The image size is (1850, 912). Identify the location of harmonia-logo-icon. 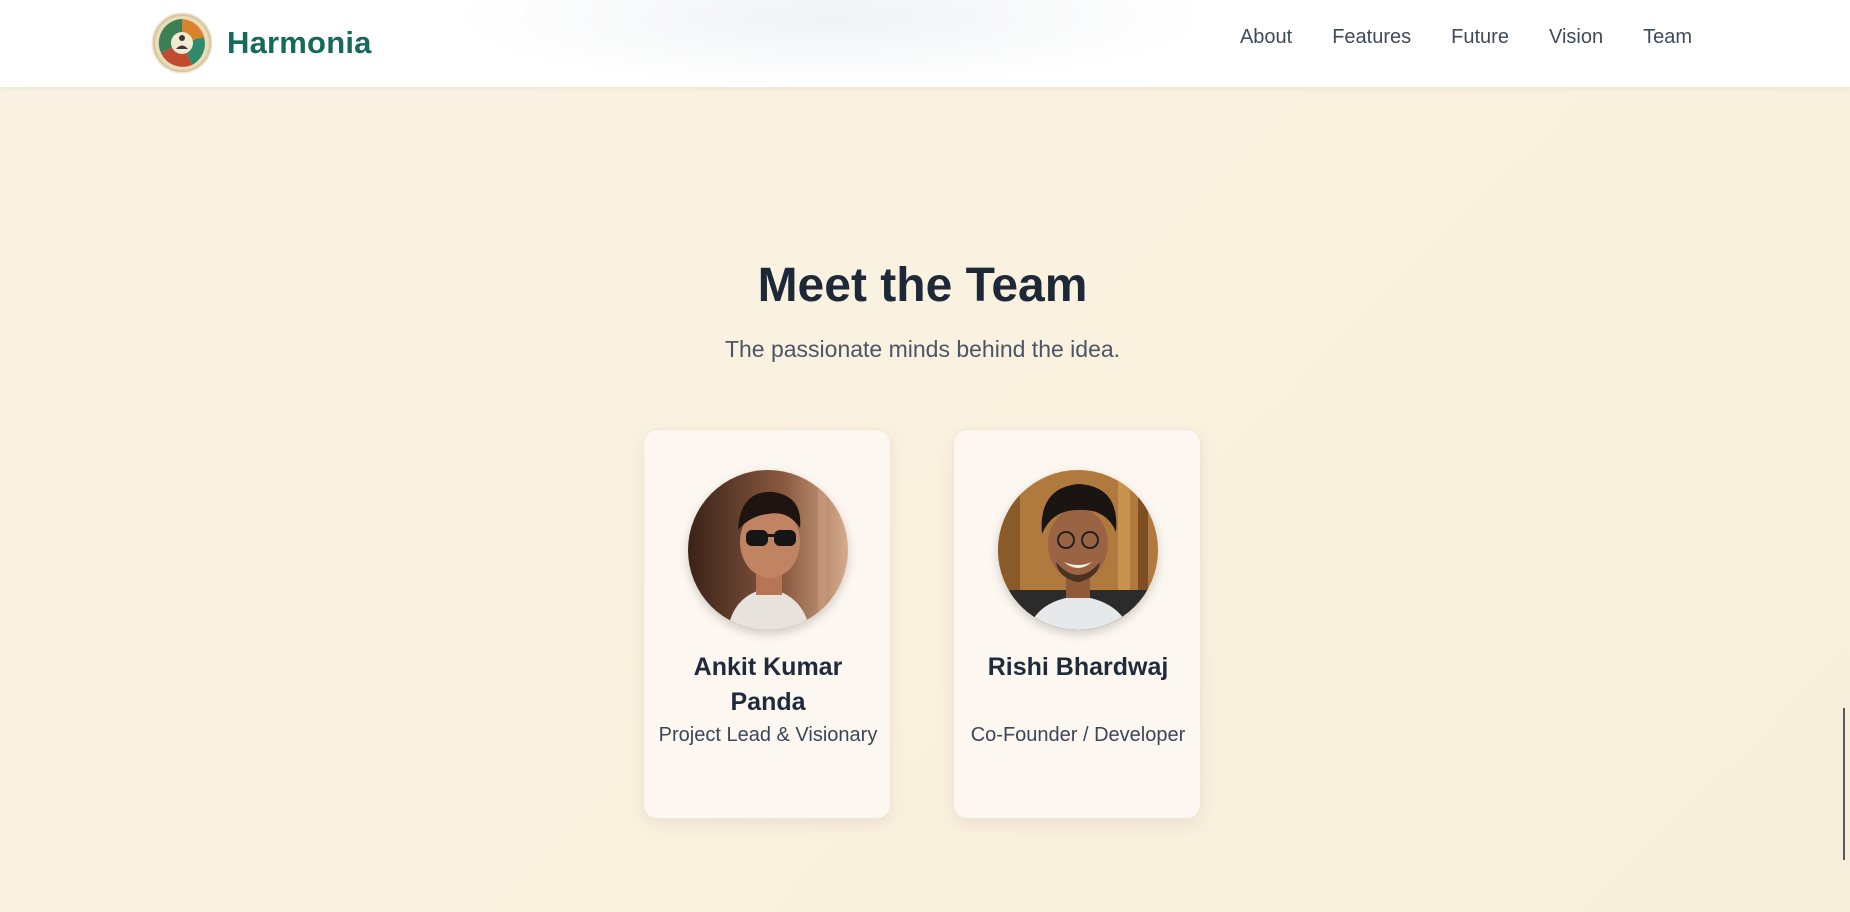
(182, 43).